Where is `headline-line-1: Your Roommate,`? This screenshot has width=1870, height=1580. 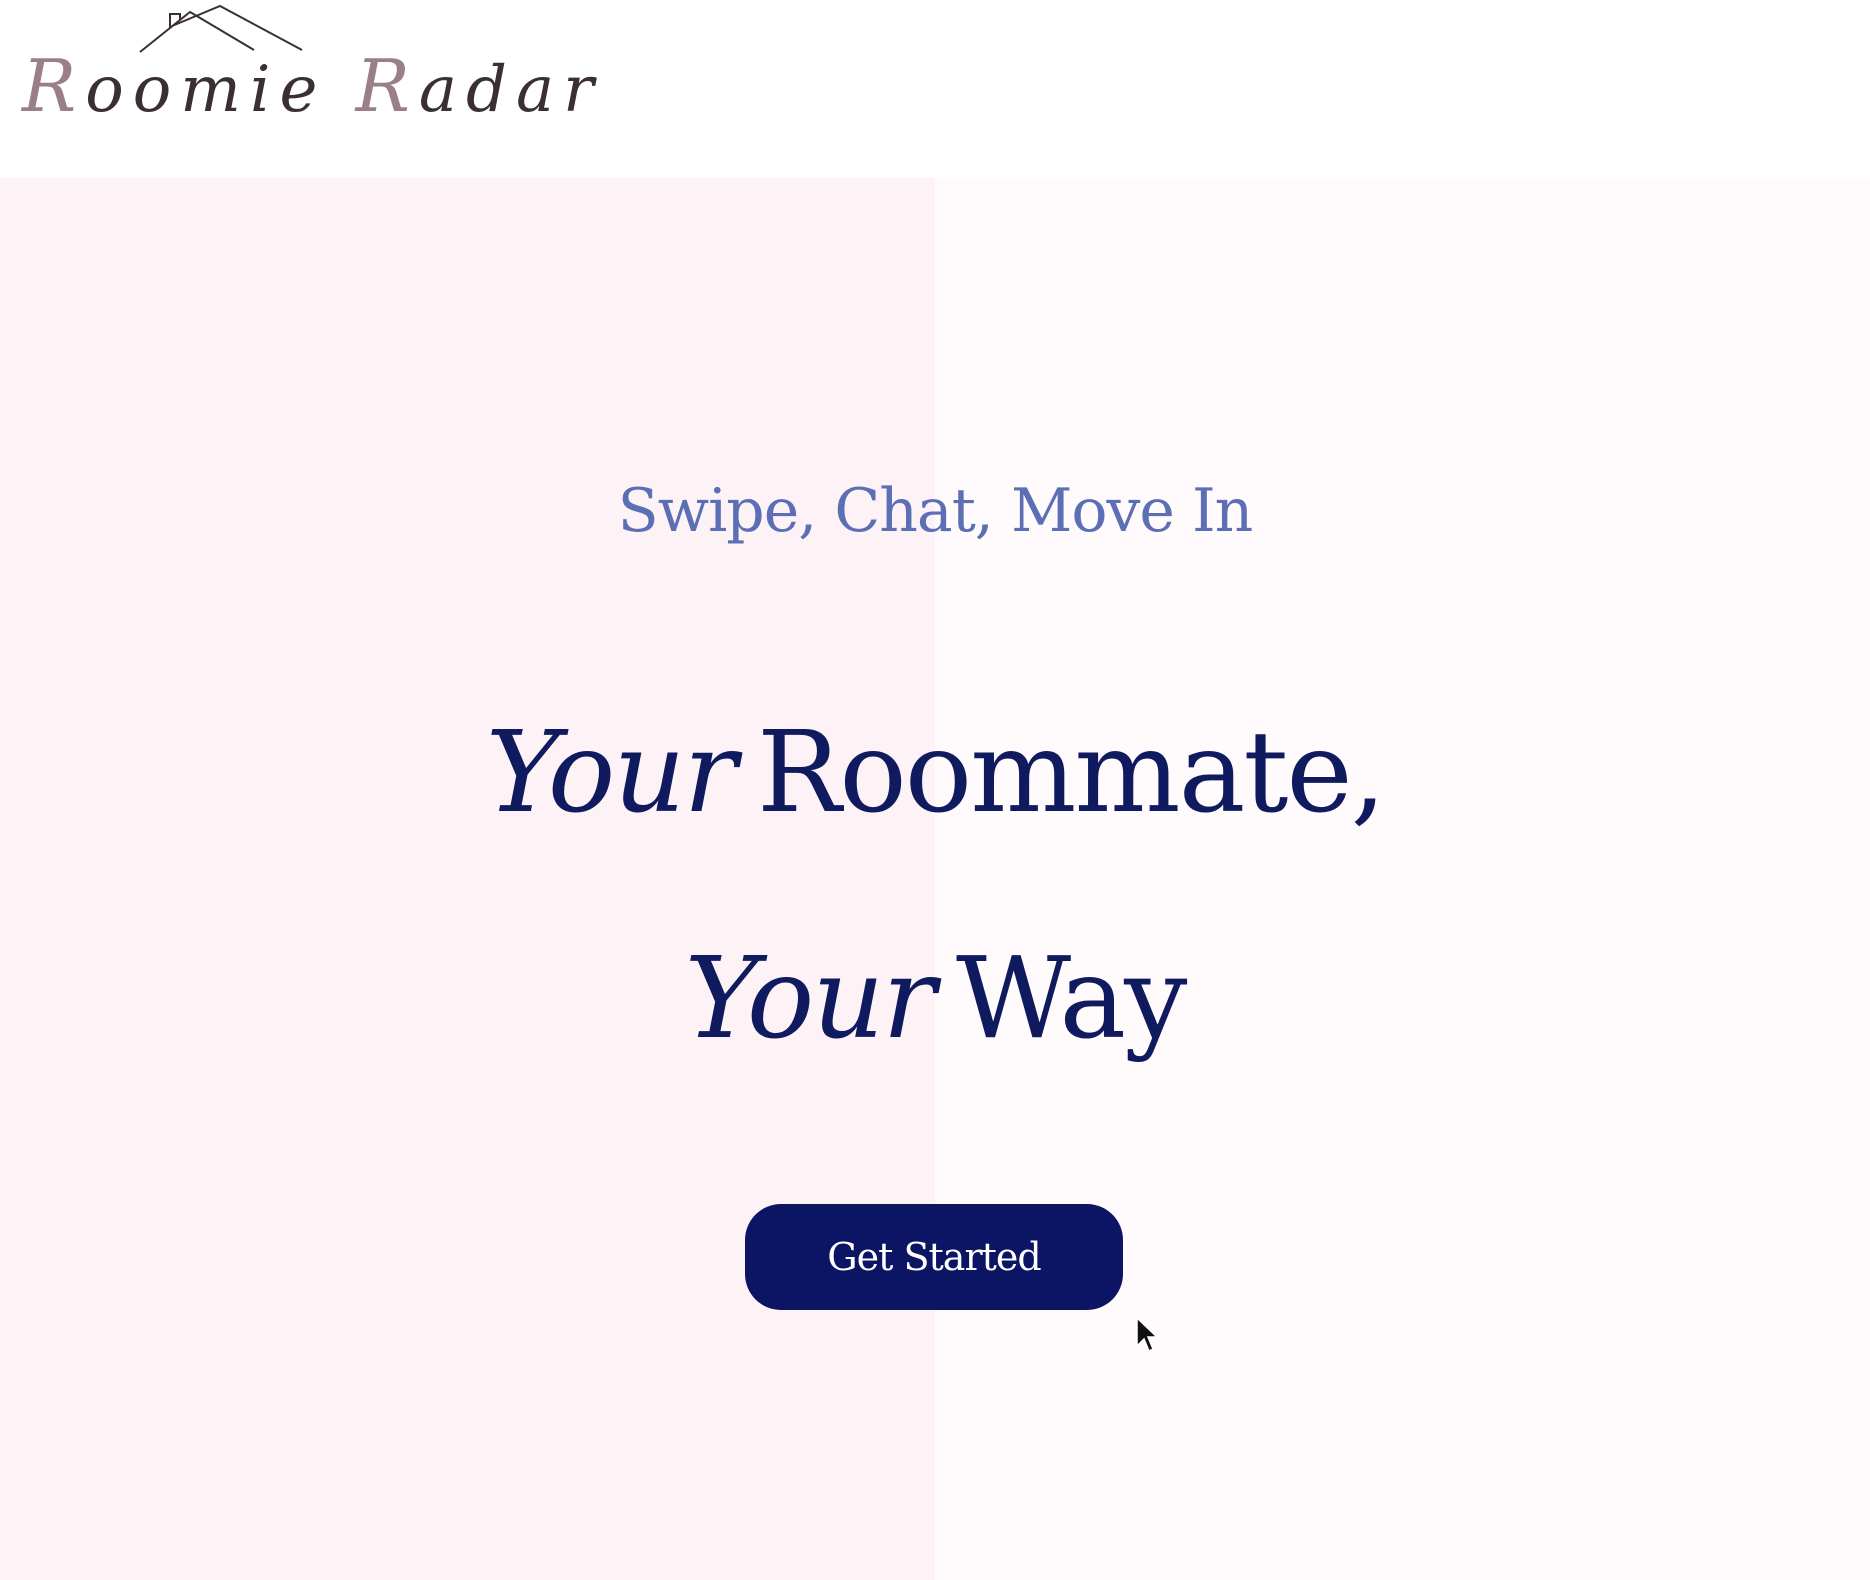
headline-line-1: Your Roommate, is located at coordinates (935, 773).